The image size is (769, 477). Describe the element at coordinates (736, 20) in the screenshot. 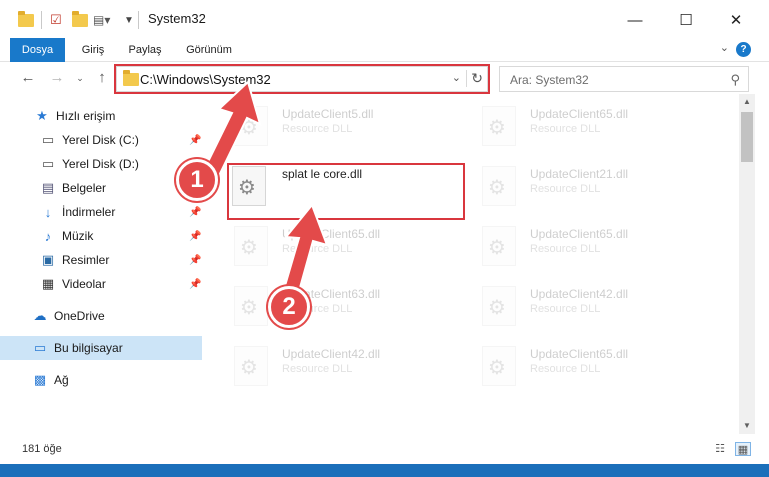

I see `close-button: ✕` at that location.